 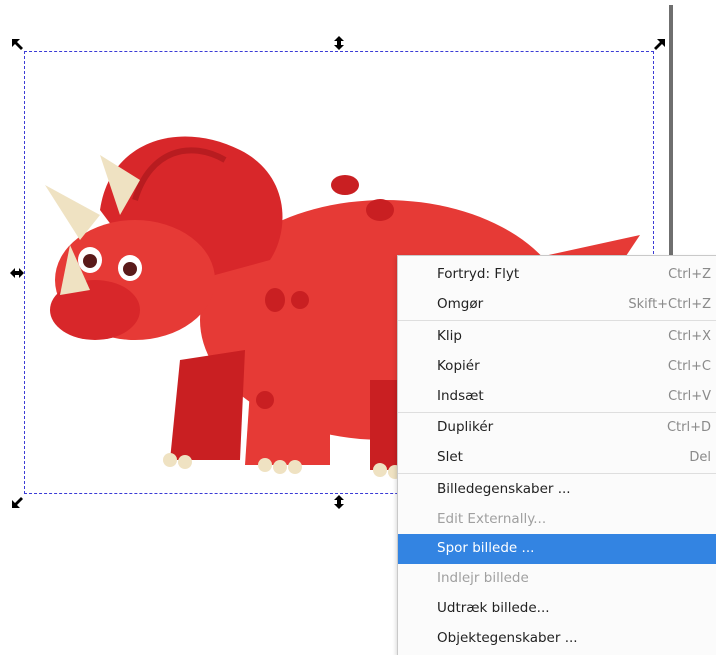 What do you see at coordinates (557, 579) in the screenshot?
I see `menu-item-embed-image: Indlejr billede` at bounding box center [557, 579].